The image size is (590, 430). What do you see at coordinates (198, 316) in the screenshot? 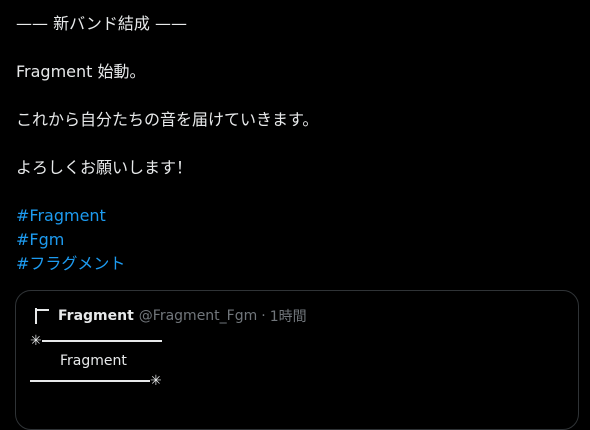
I see `quoted-handle: @Fragment_Fgm` at bounding box center [198, 316].